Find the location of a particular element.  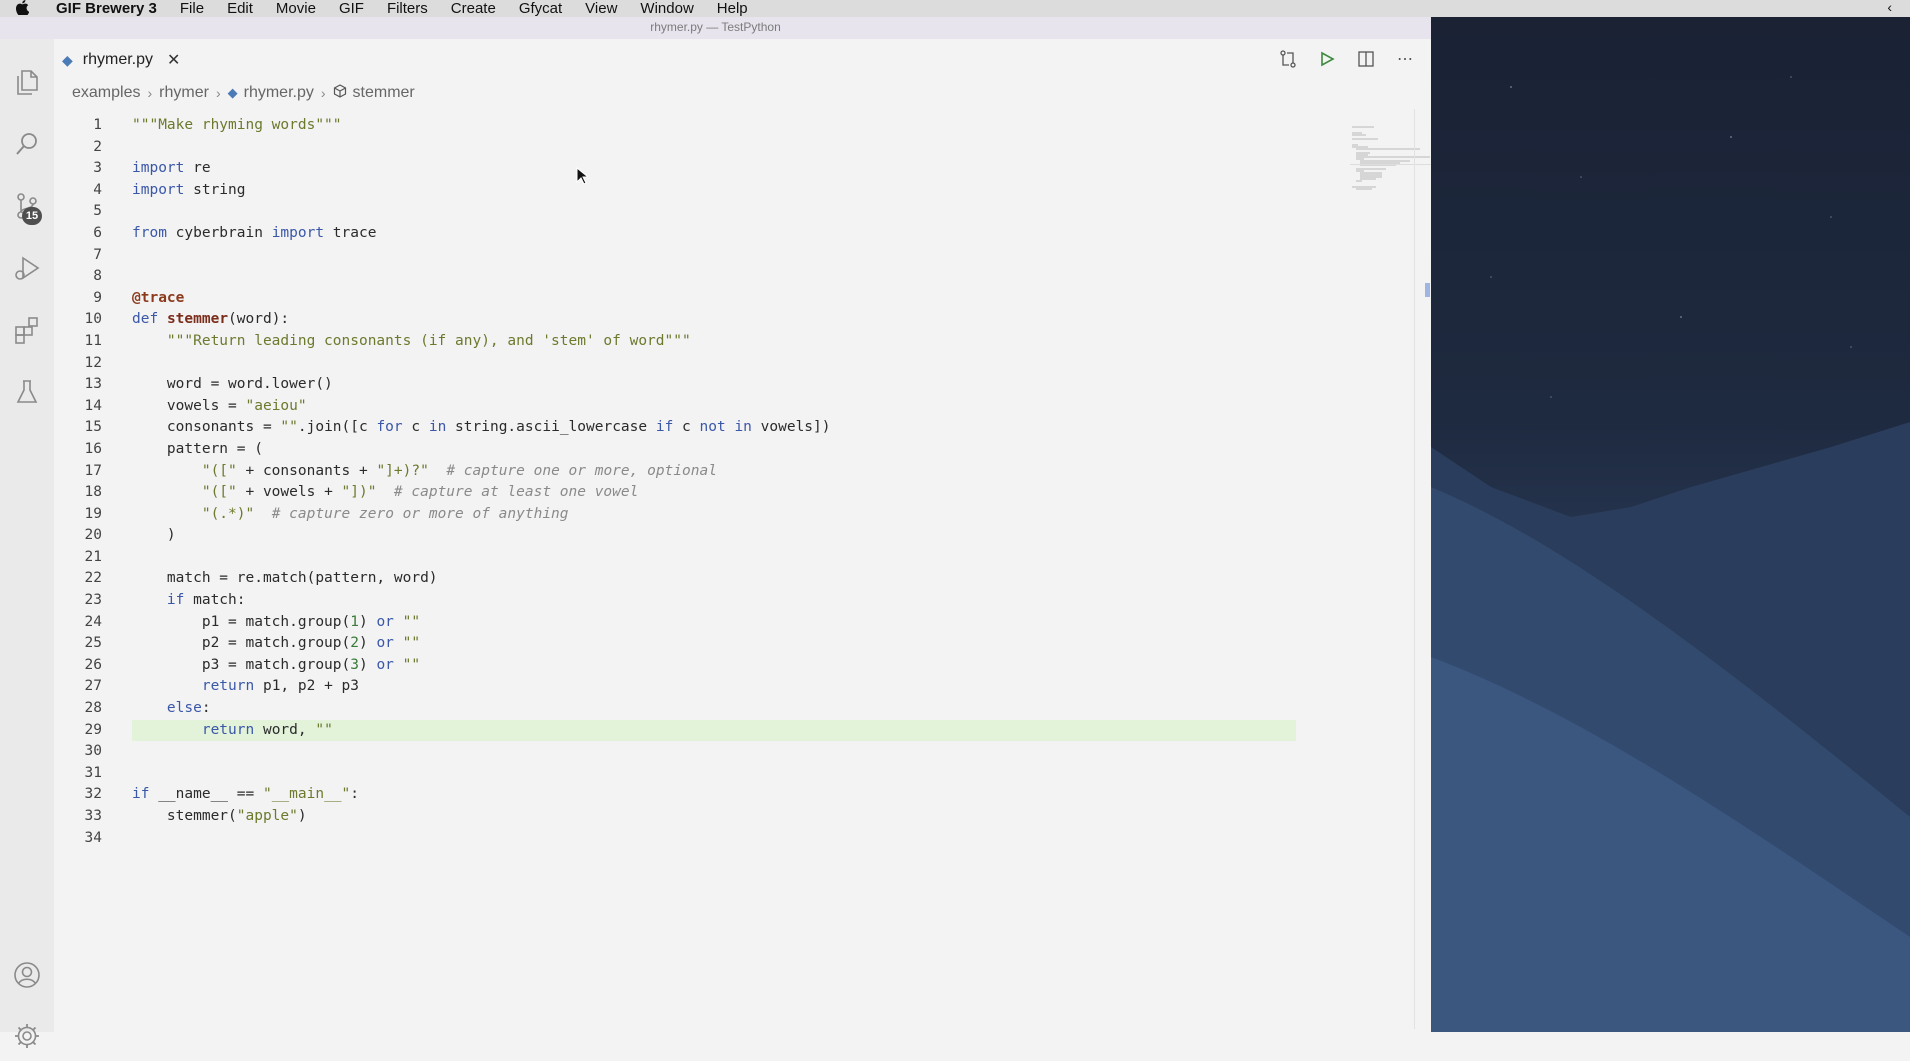

code-line: 24 p1 = match.group(1) or "" is located at coordinates (674, 623).